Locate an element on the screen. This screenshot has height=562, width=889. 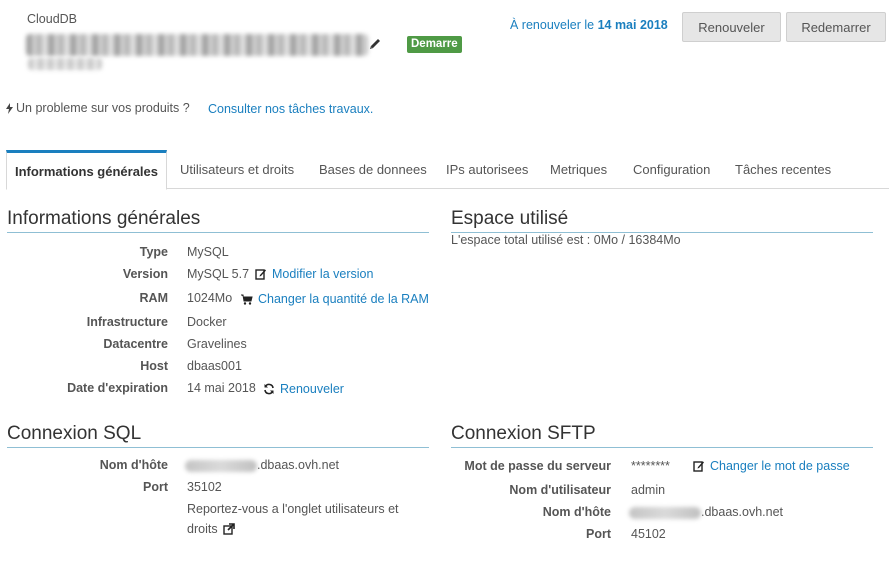
sftp-host-suffix: .dbaas.ovh.net is located at coordinates (742, 512).